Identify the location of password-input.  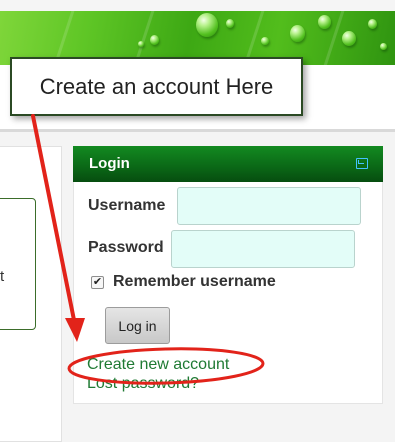
(263, 249).